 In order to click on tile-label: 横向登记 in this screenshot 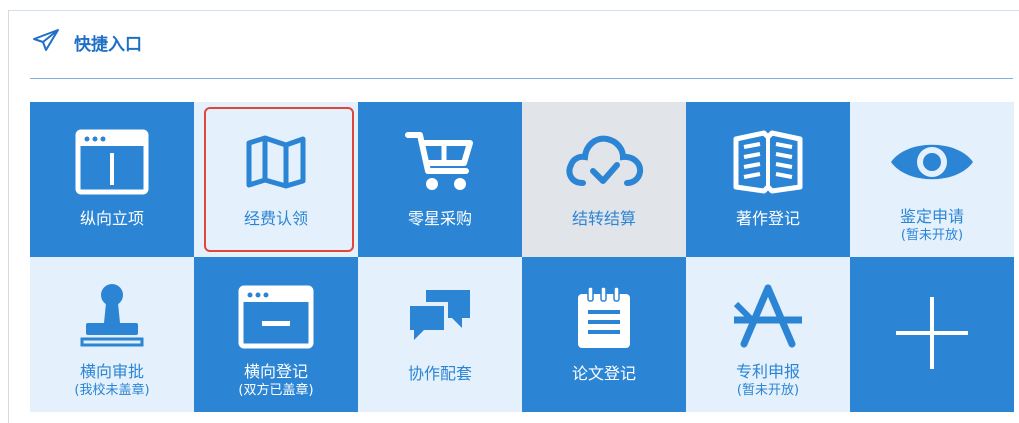, I will do `click(275, 371)`.